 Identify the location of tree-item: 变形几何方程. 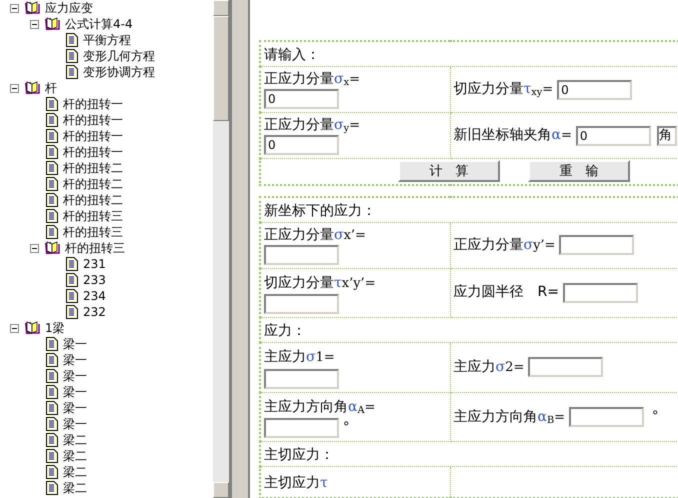
(119, 56).